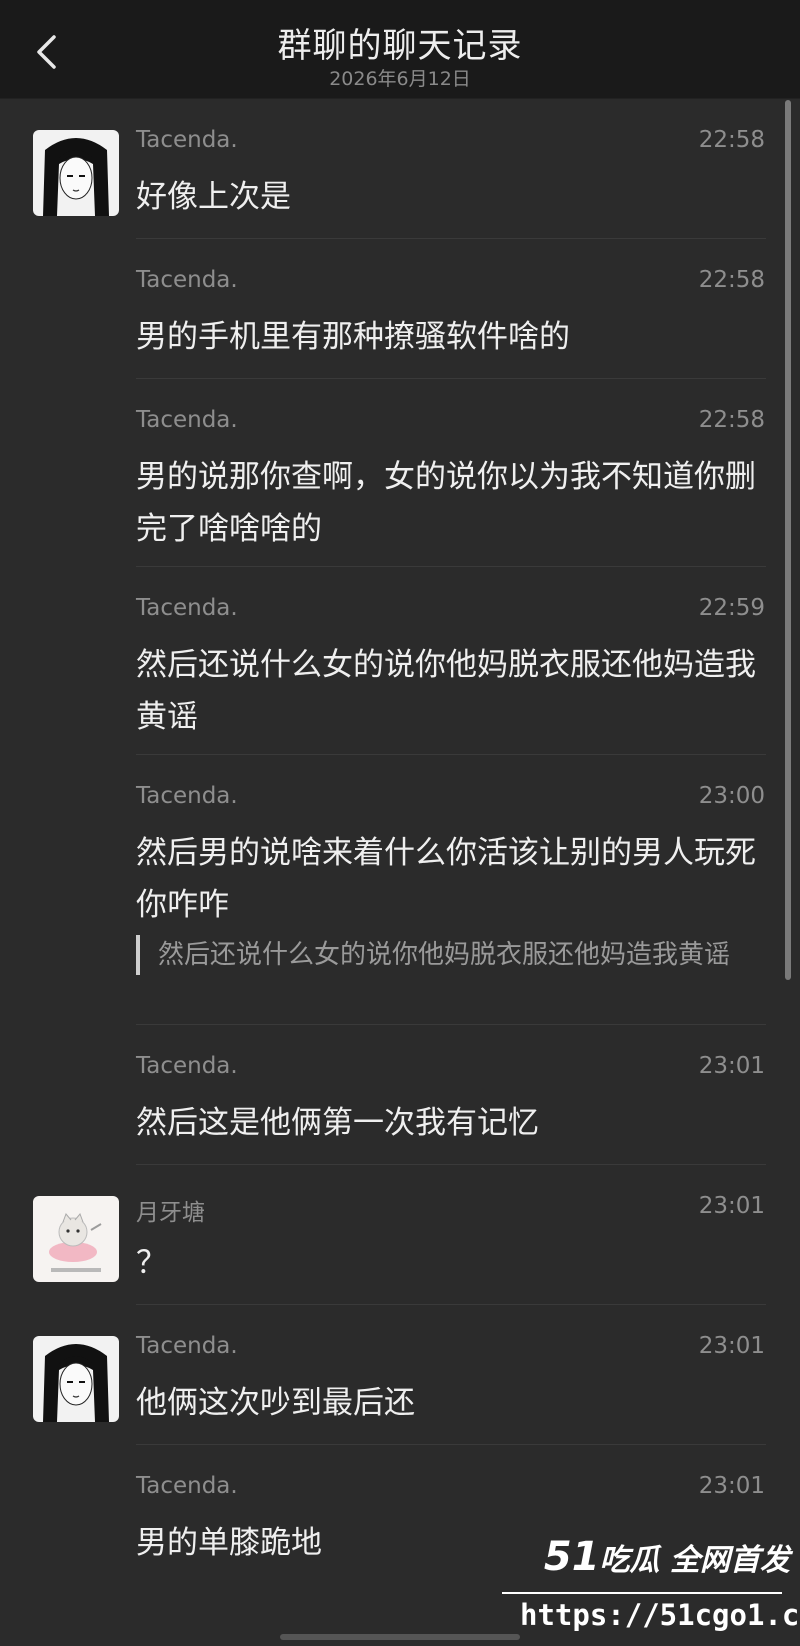 The image size is (800, 1646). Describe the element at coordinates (400, 79) in the screenshot. I see `page-date: 2026年6月12日` at that location.